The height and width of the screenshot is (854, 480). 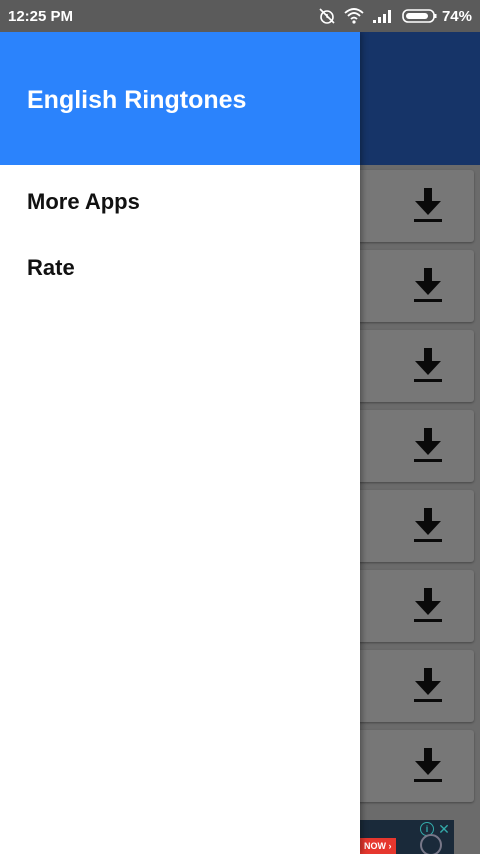 I want to click on drawer-title: English Ringtones, so click(x=137, y=100).